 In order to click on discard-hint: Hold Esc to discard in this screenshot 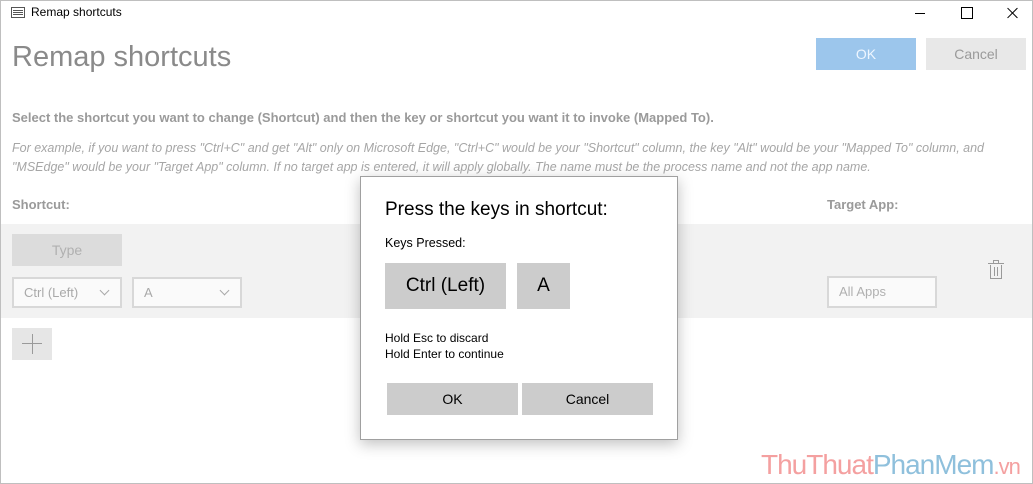, I will do `click(437, 338)`.